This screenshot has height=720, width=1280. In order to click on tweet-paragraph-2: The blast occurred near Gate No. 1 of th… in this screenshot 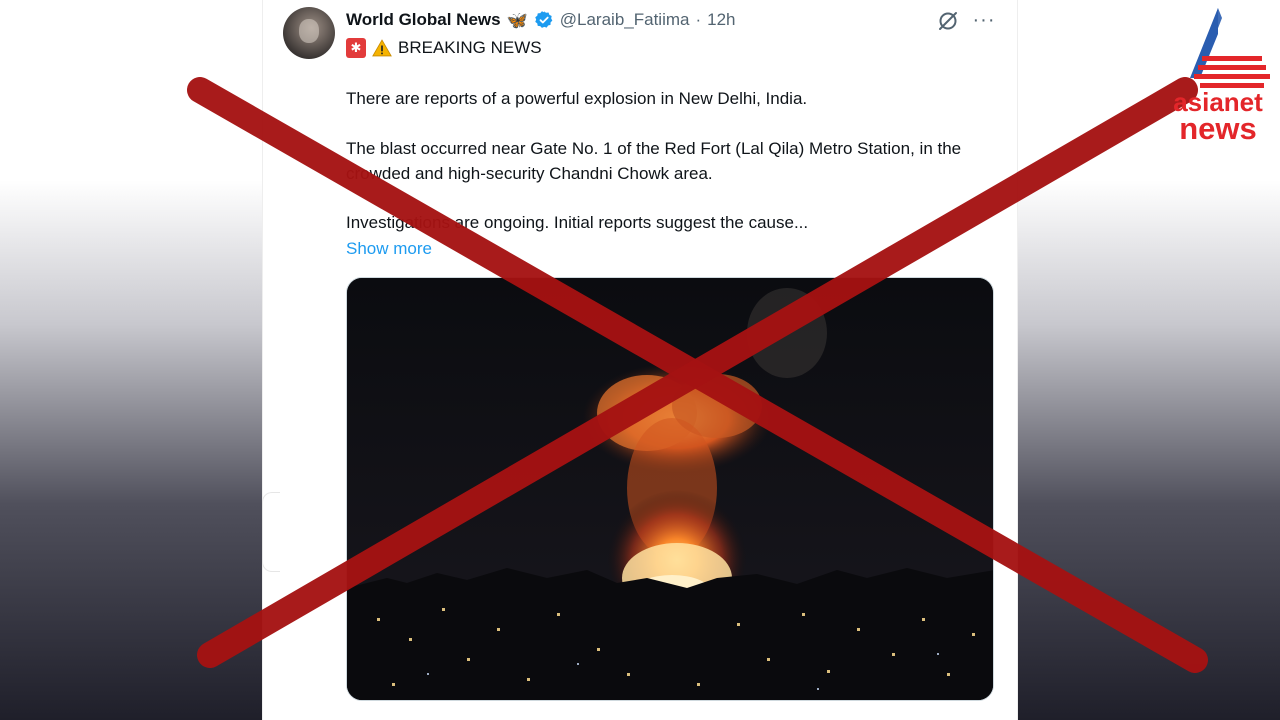, I will do `click(654, 161)`.